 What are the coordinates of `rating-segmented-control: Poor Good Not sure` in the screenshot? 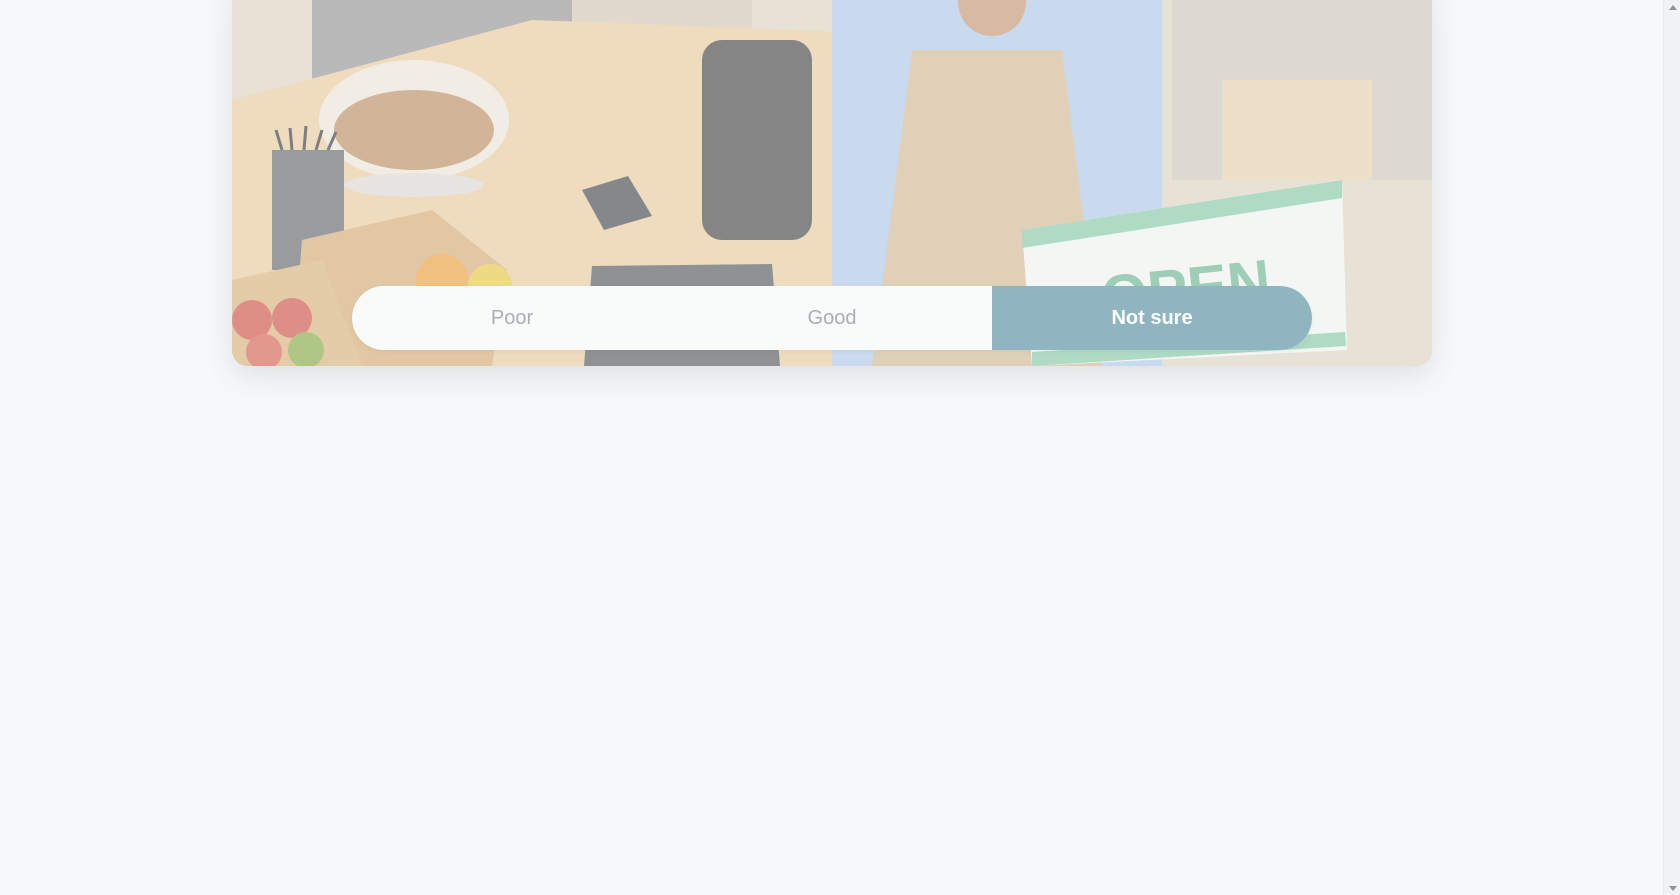 It's located at (832, 318).